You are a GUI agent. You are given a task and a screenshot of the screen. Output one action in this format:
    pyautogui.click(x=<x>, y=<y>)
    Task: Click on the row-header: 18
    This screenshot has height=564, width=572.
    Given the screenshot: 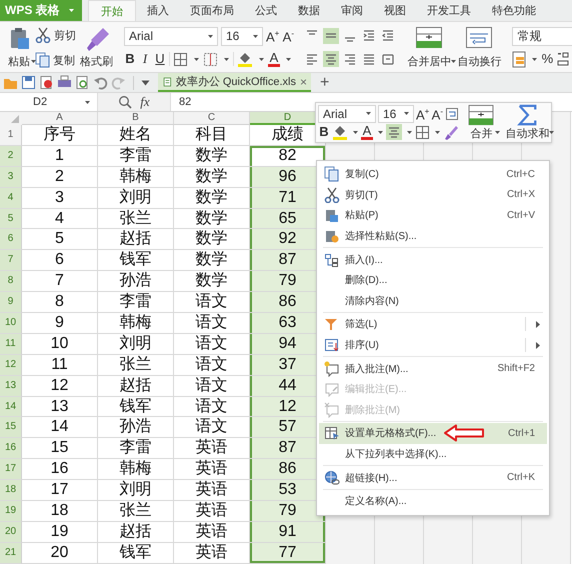 What is the action you would take?
    pyautogui.click(x=11, y=491)
    